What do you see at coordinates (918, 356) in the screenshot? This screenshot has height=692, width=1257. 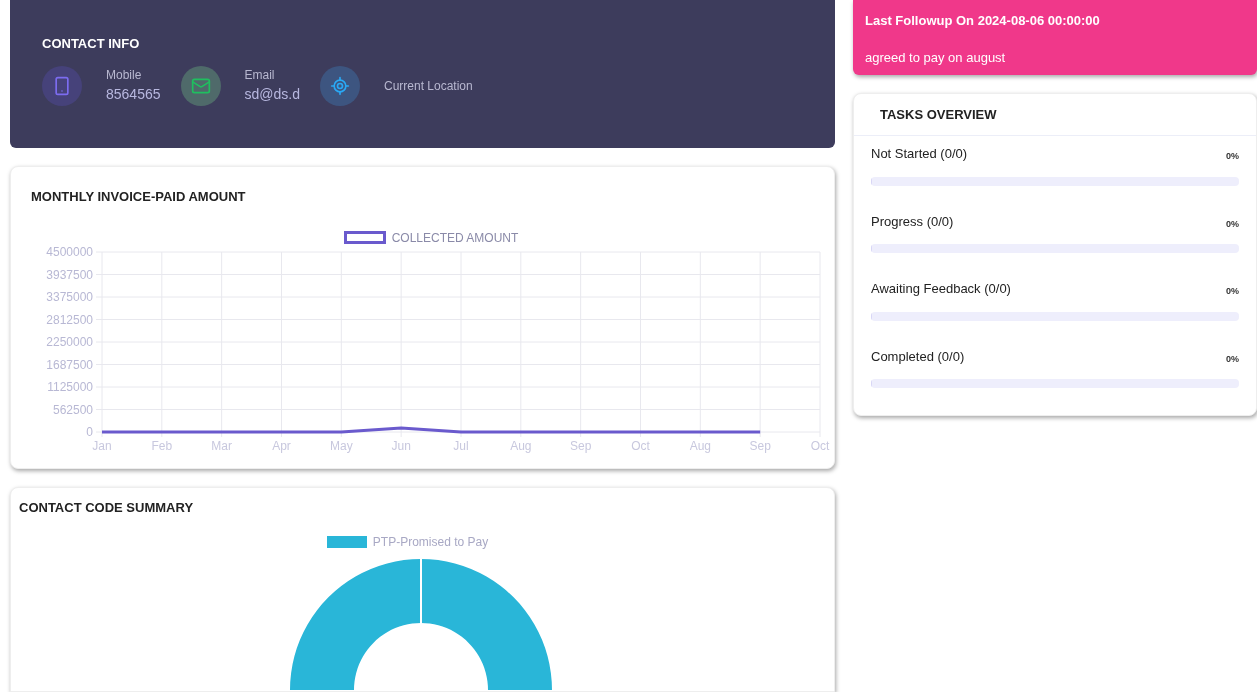 I see `task-label: Completed (0/0)` at bounding box center [918, 356].